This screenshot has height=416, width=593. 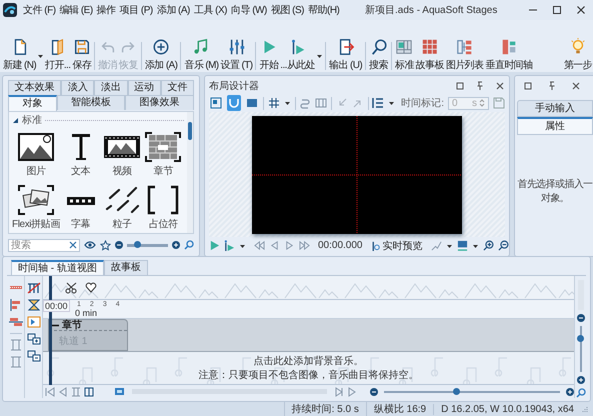 What do you see at coordinates (216, 103) in the screenshot?
I see `frame-select-tool` at bounding box center [216, 103].